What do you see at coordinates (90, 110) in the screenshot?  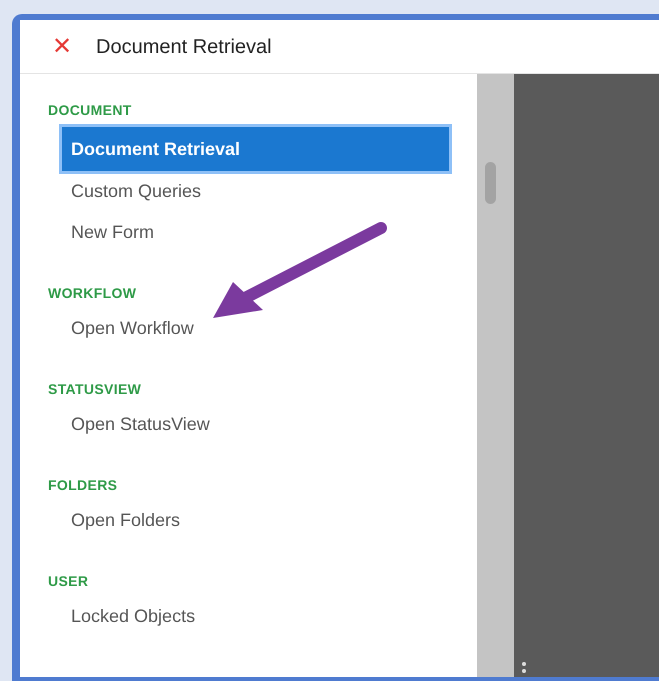 I see `section-heading: DOCUMENT` at bounding box center [90, 110].